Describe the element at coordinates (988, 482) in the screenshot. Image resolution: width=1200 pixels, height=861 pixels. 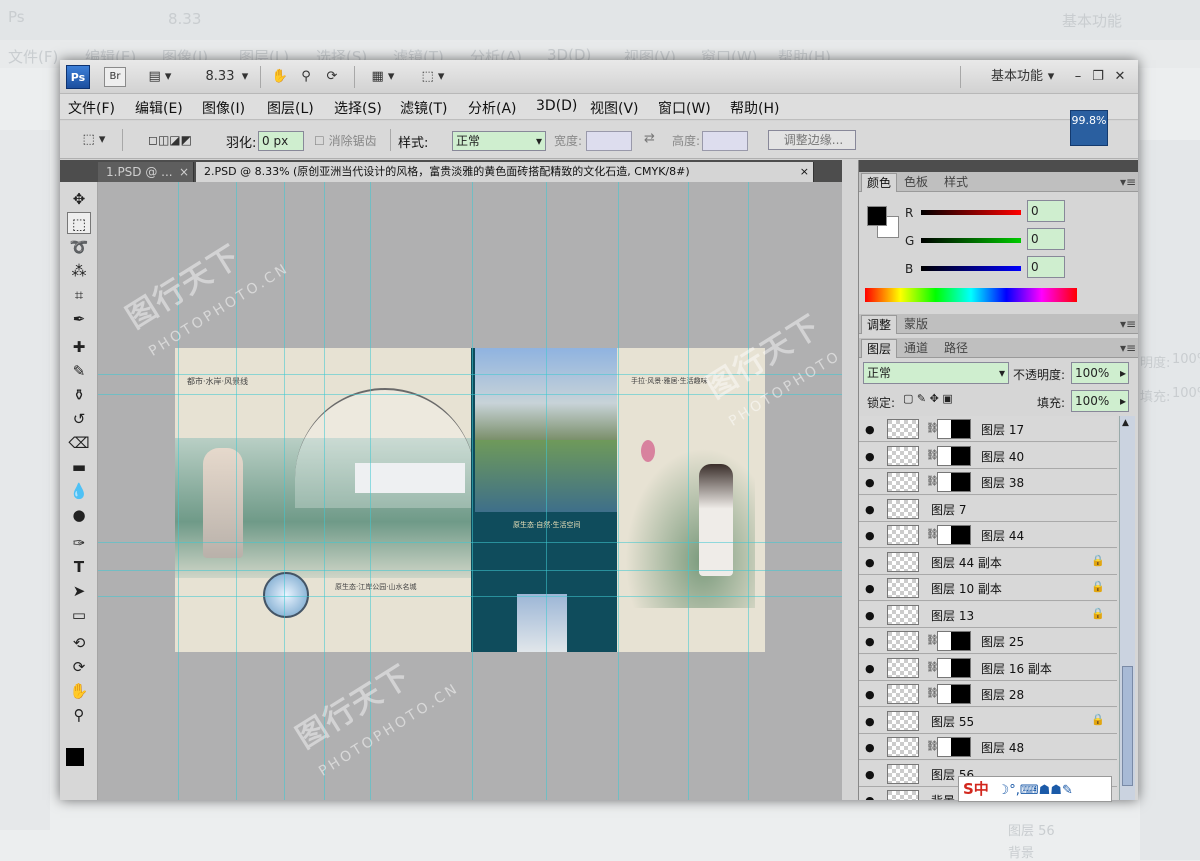
I see `layer-row: ● ⛓ 图层 38` at that location.